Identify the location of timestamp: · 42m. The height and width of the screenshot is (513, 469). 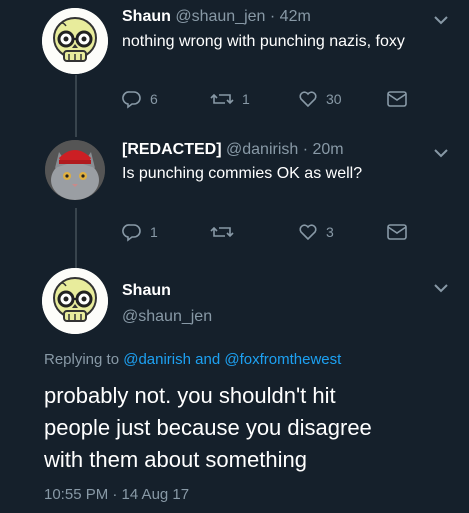
(290, 16).